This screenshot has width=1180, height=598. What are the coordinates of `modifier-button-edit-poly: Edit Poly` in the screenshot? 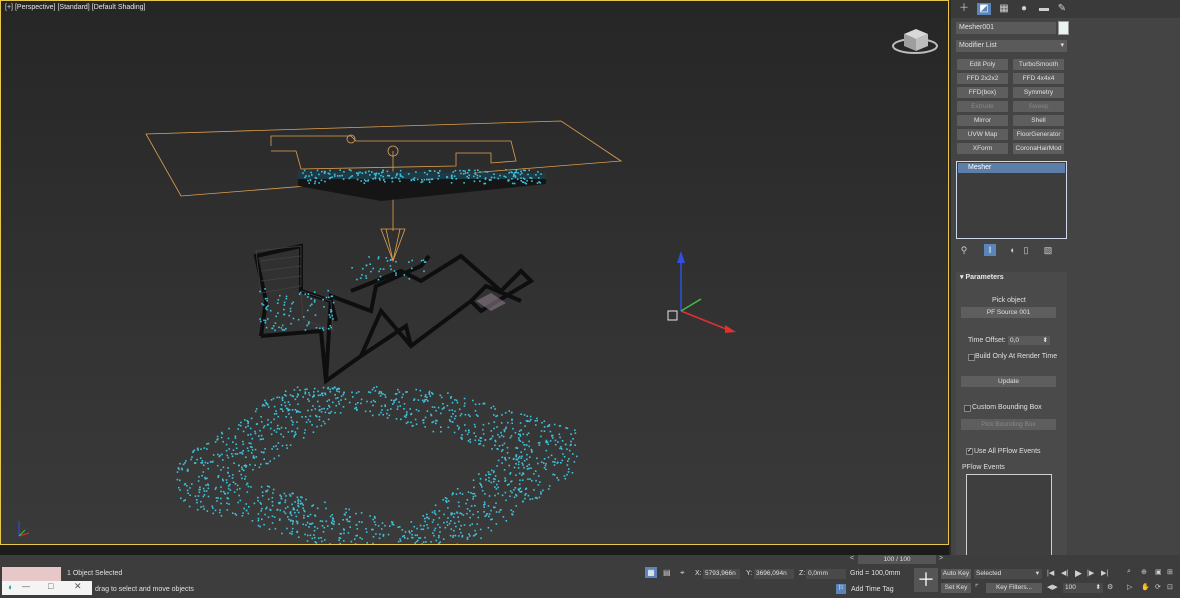 It's located at (982, 64).